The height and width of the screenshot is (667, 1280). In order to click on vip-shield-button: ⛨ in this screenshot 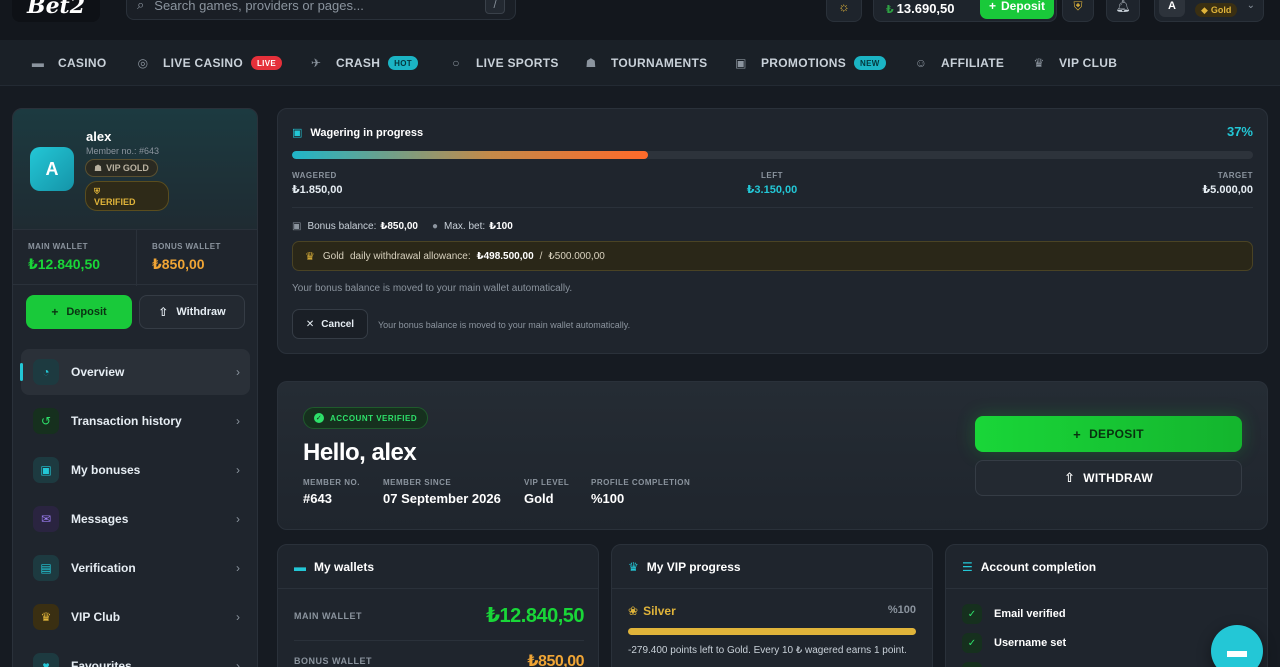, I will do `click(1078, 11)`.